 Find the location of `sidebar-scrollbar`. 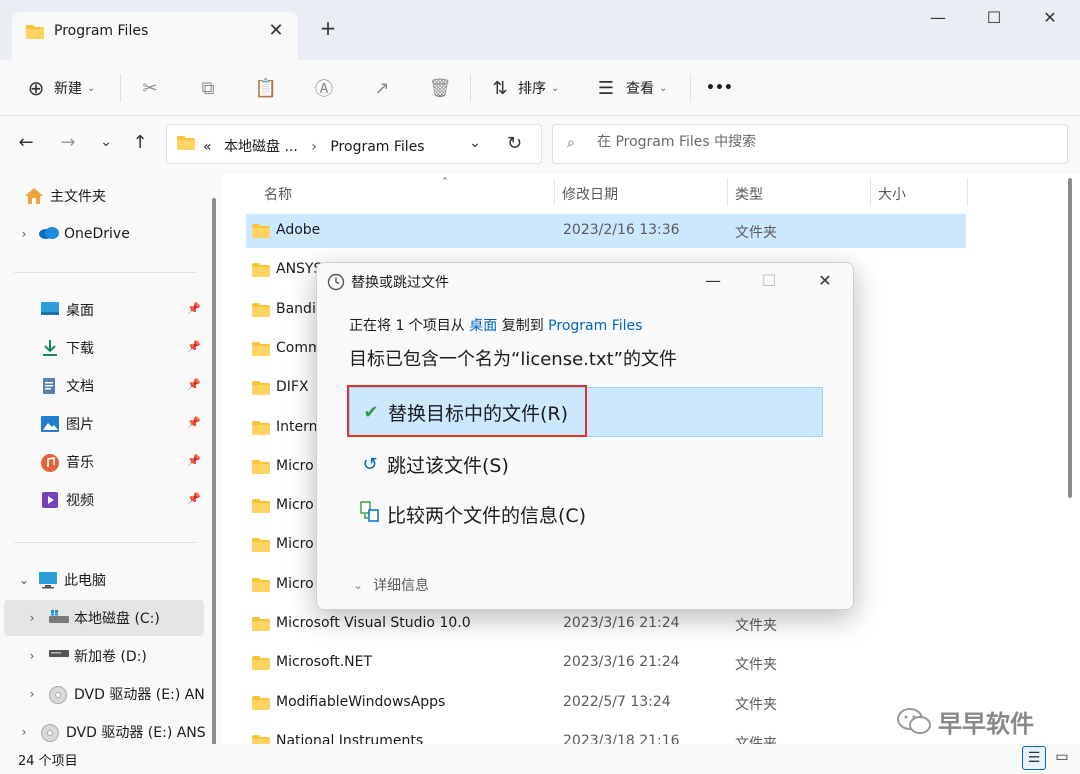

sidebar-scrollbar is located at coordinates (214, 472).